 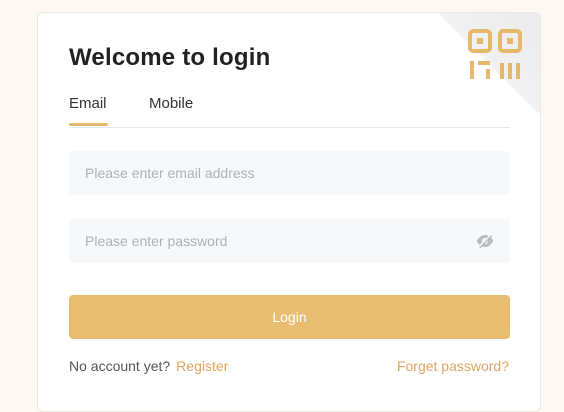 What do you see at coordinates (88, 124) in the screenshot?
I see `active-tab-indicator` at bounding box center [88, 124].